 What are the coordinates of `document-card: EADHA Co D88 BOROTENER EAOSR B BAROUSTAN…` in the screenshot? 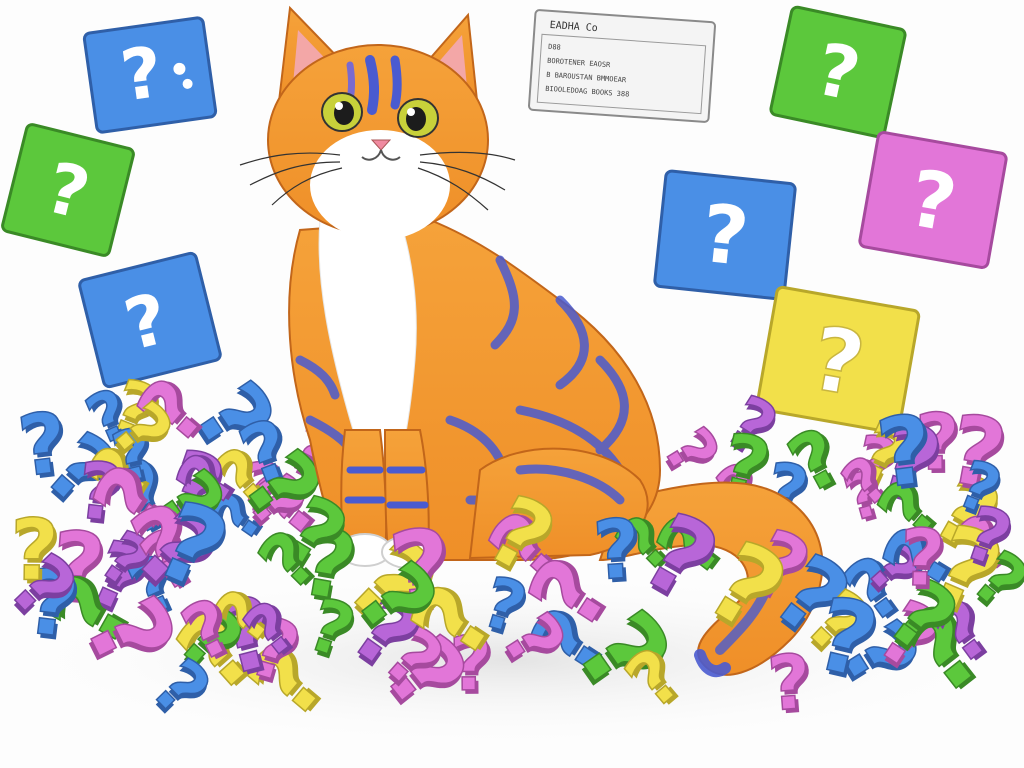 It's located at (622, 66).